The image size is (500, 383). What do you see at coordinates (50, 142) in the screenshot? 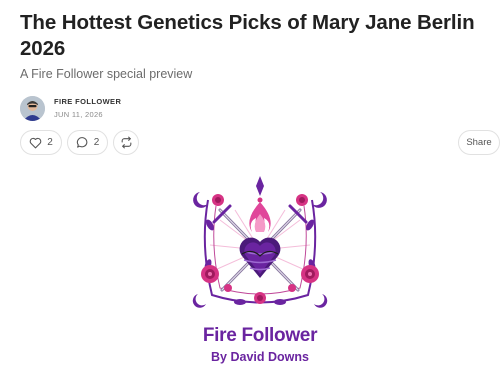
I see `like-count: 2` at bounding box center [50, 142].